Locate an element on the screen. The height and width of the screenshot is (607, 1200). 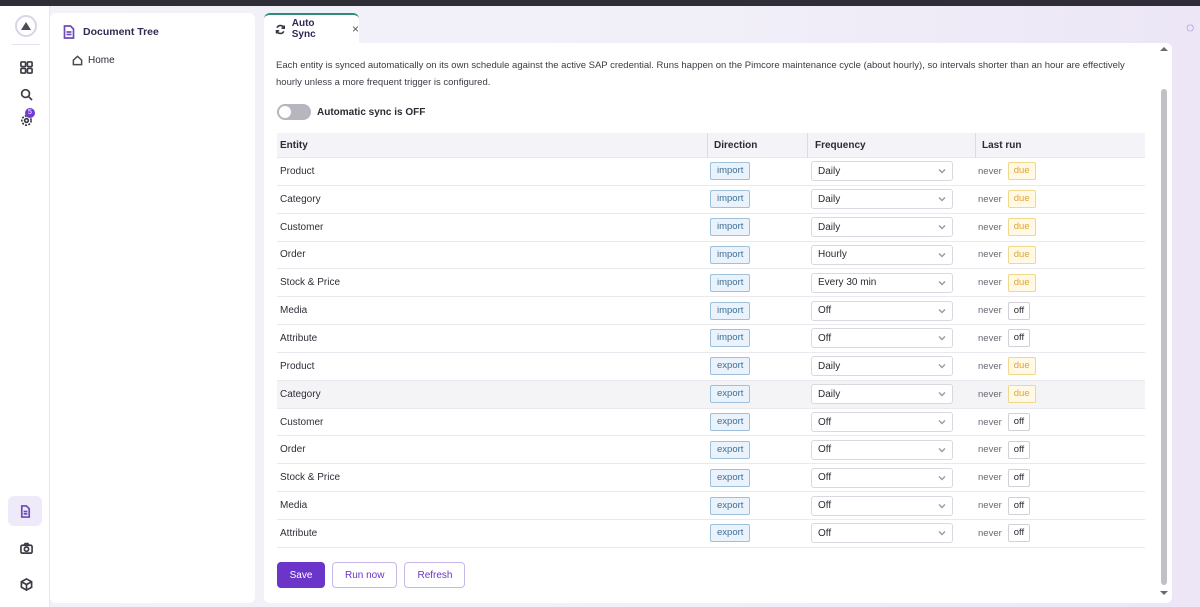
scrollbar-thumb is located at coordinates (1164, 337).